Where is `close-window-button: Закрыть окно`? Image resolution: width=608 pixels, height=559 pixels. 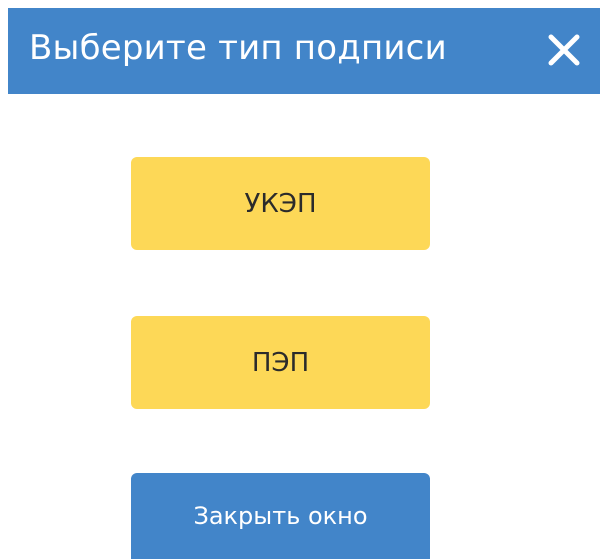
close-window-button: Закрыть окно is located at coordinates (280, 516).